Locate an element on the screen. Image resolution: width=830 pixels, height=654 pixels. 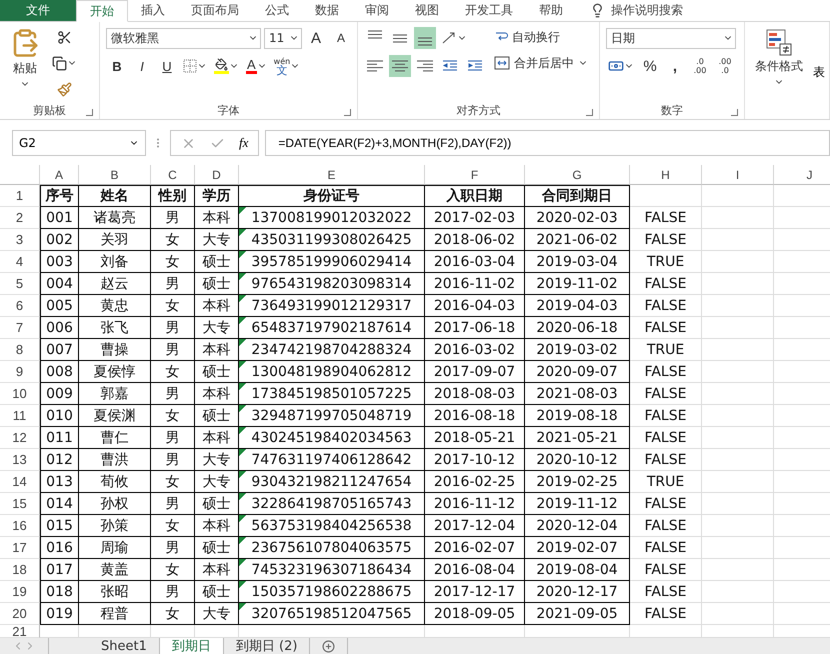
tell-me-search: 操作说明搜索 is located at coordinates (647, 10).